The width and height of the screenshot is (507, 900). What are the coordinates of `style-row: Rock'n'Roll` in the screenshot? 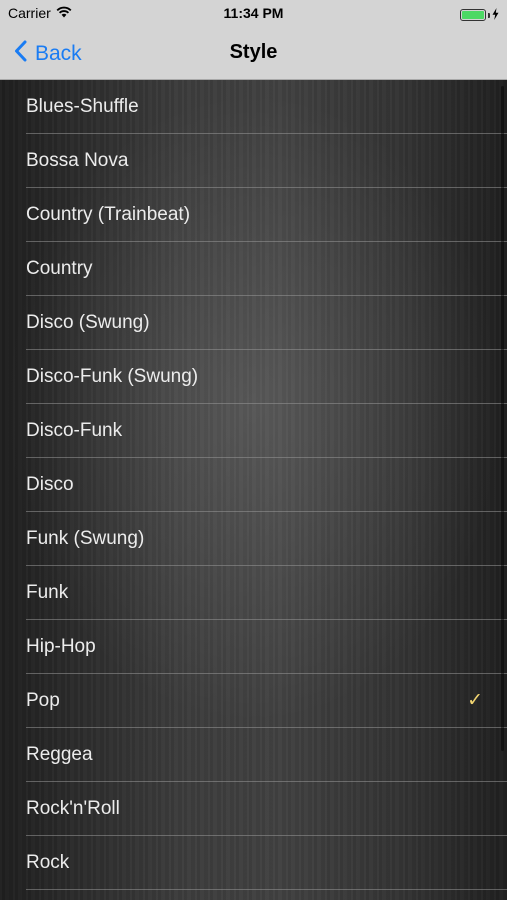 It's located at (266, 809).